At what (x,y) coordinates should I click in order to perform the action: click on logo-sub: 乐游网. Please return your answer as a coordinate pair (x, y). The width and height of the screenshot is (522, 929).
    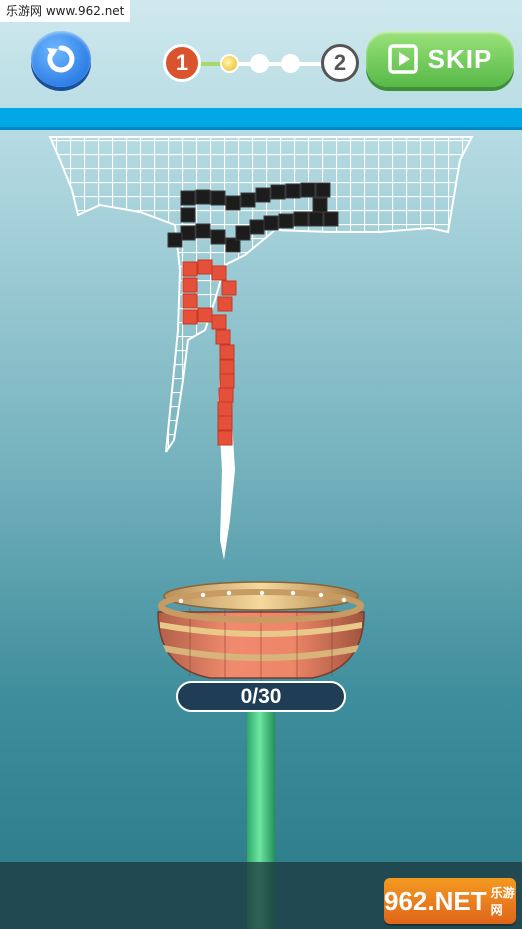
    Looking at the image, I should click on (502, 901).